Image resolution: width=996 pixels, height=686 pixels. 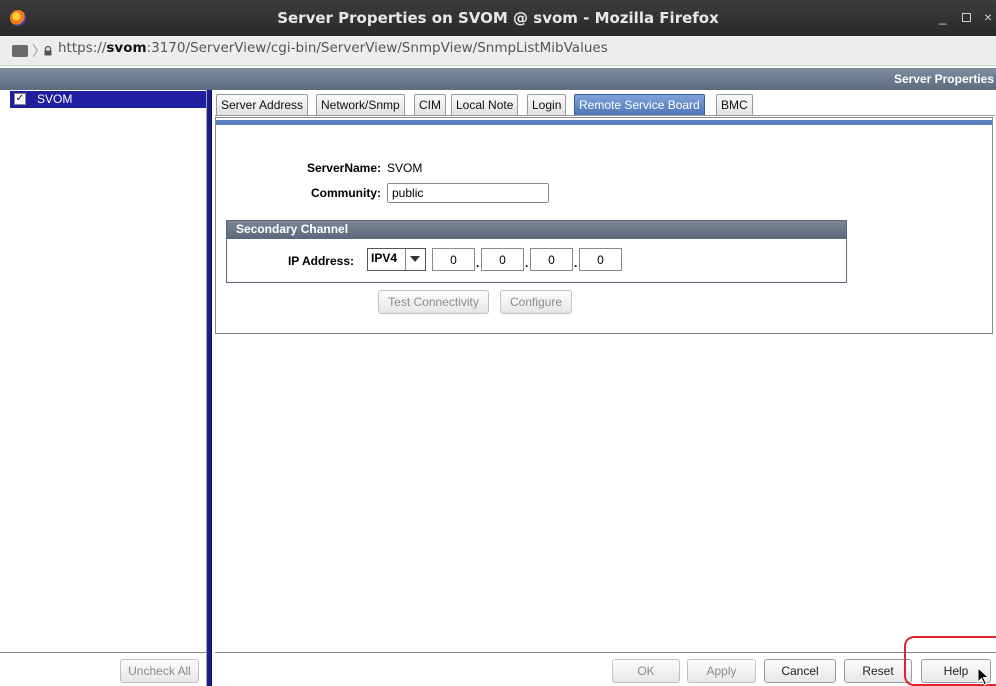 What do you see at coordinates (605, 115) in the screenshot?
I see `tab-underline` at bounding box center [605, 115].